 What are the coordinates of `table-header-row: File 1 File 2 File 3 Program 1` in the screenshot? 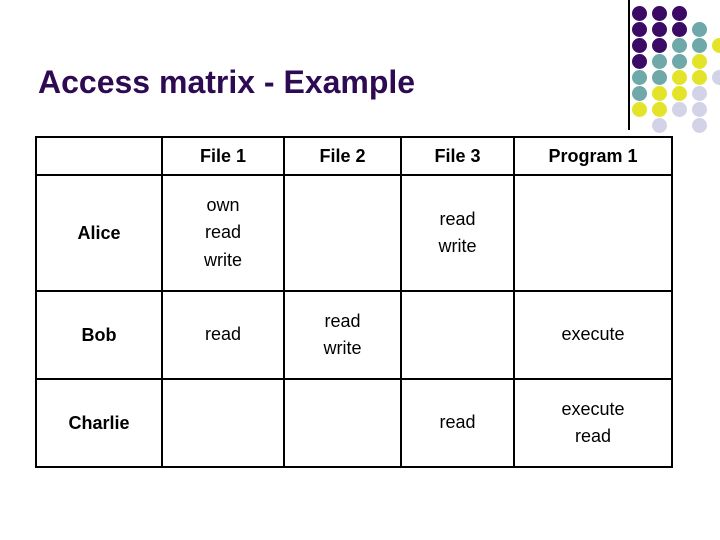 It's located at (354, 156).